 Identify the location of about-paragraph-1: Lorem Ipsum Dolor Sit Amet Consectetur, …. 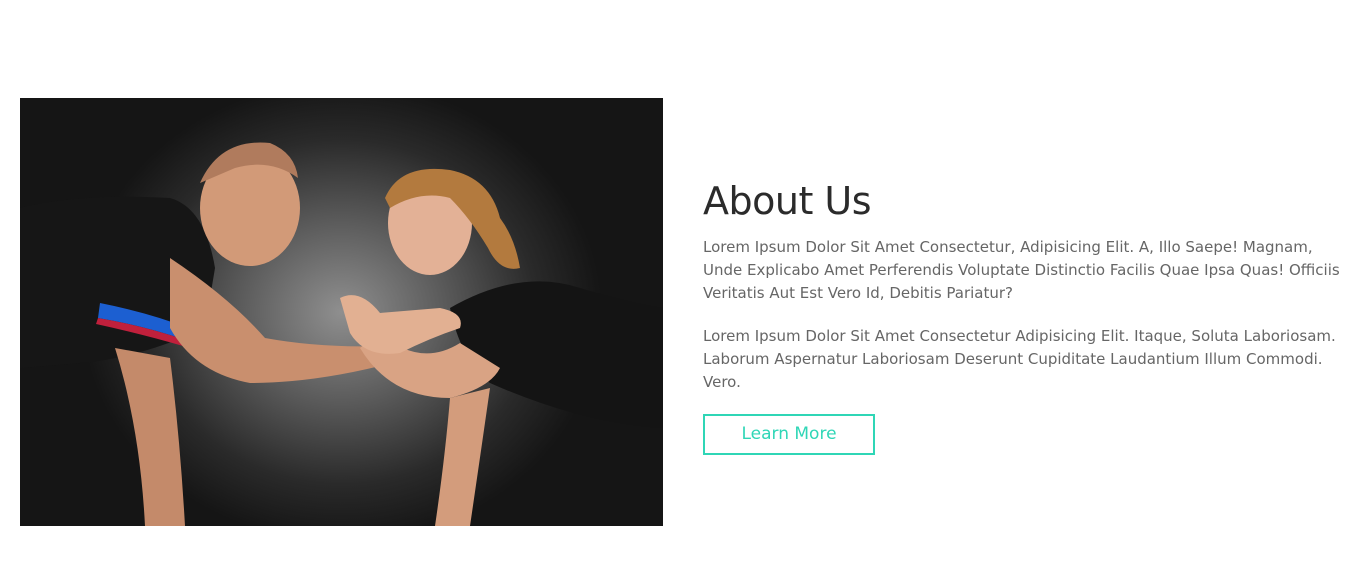
(1021, 270).